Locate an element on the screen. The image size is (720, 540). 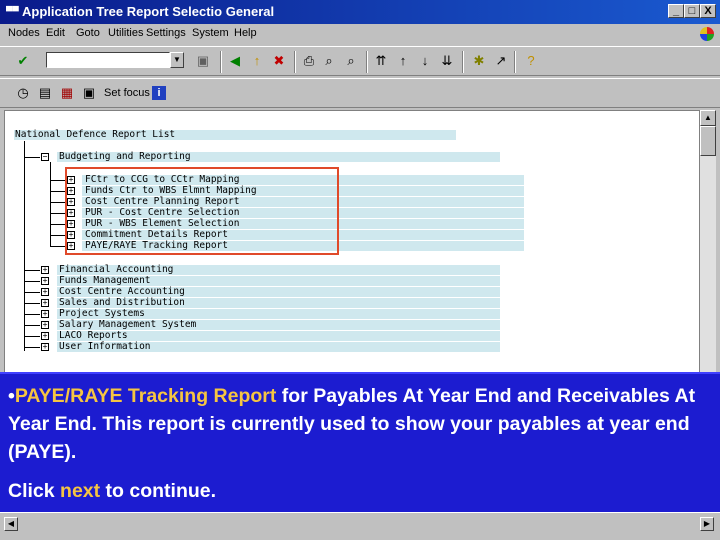
scroll-right-button: ▶ is located at coordinates (707, 524).